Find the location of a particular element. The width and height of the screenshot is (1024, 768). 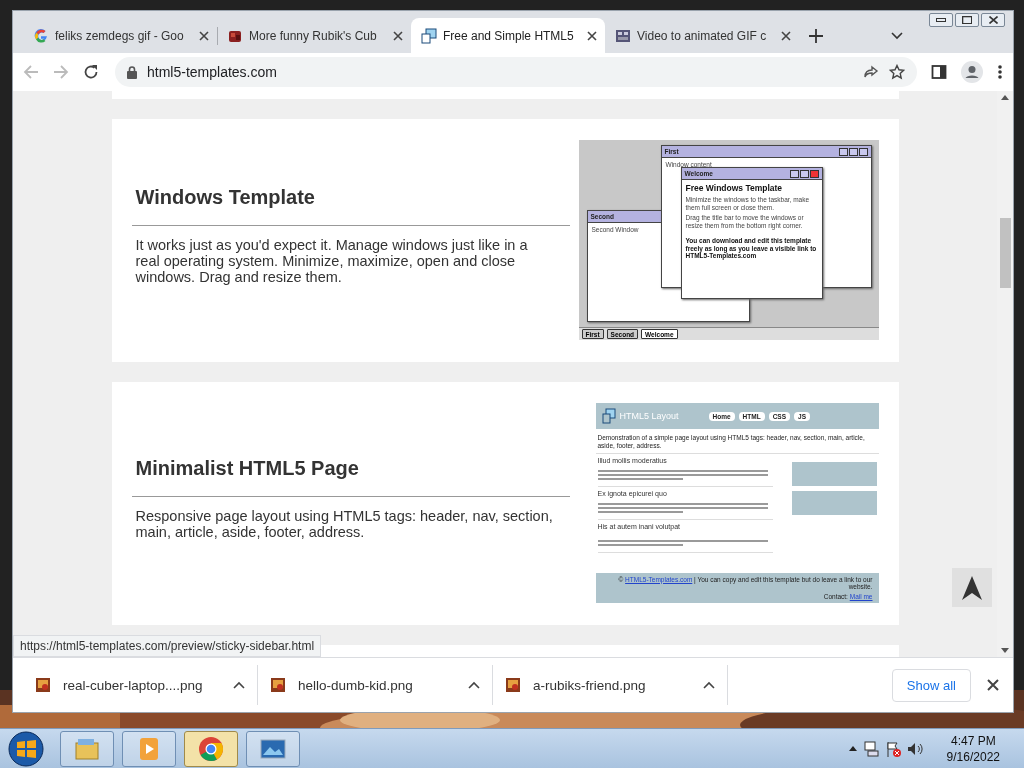

lock-icon is located at coordinates (132, 72).